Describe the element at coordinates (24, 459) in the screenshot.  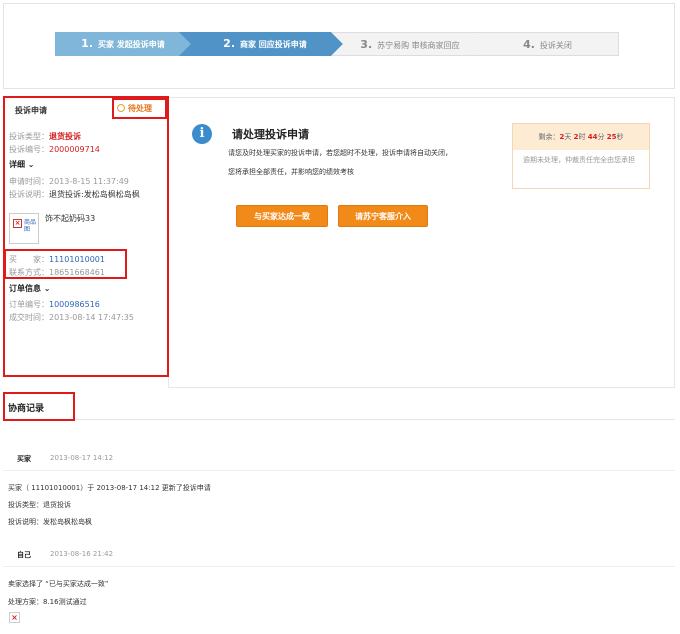
I see `record-1-author: 买家` at that location.